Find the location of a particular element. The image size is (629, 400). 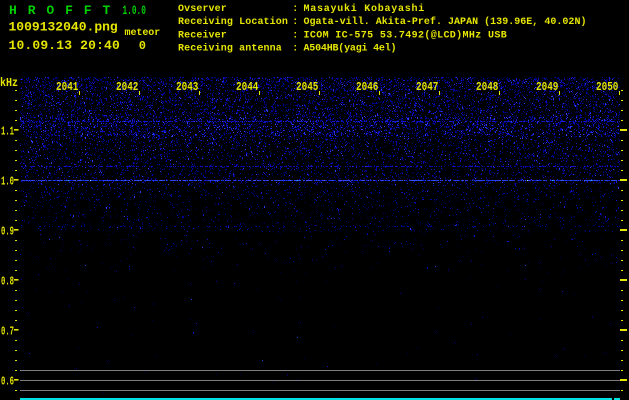

svg-text: 1009132040.png is located at coordinates (63, 27).